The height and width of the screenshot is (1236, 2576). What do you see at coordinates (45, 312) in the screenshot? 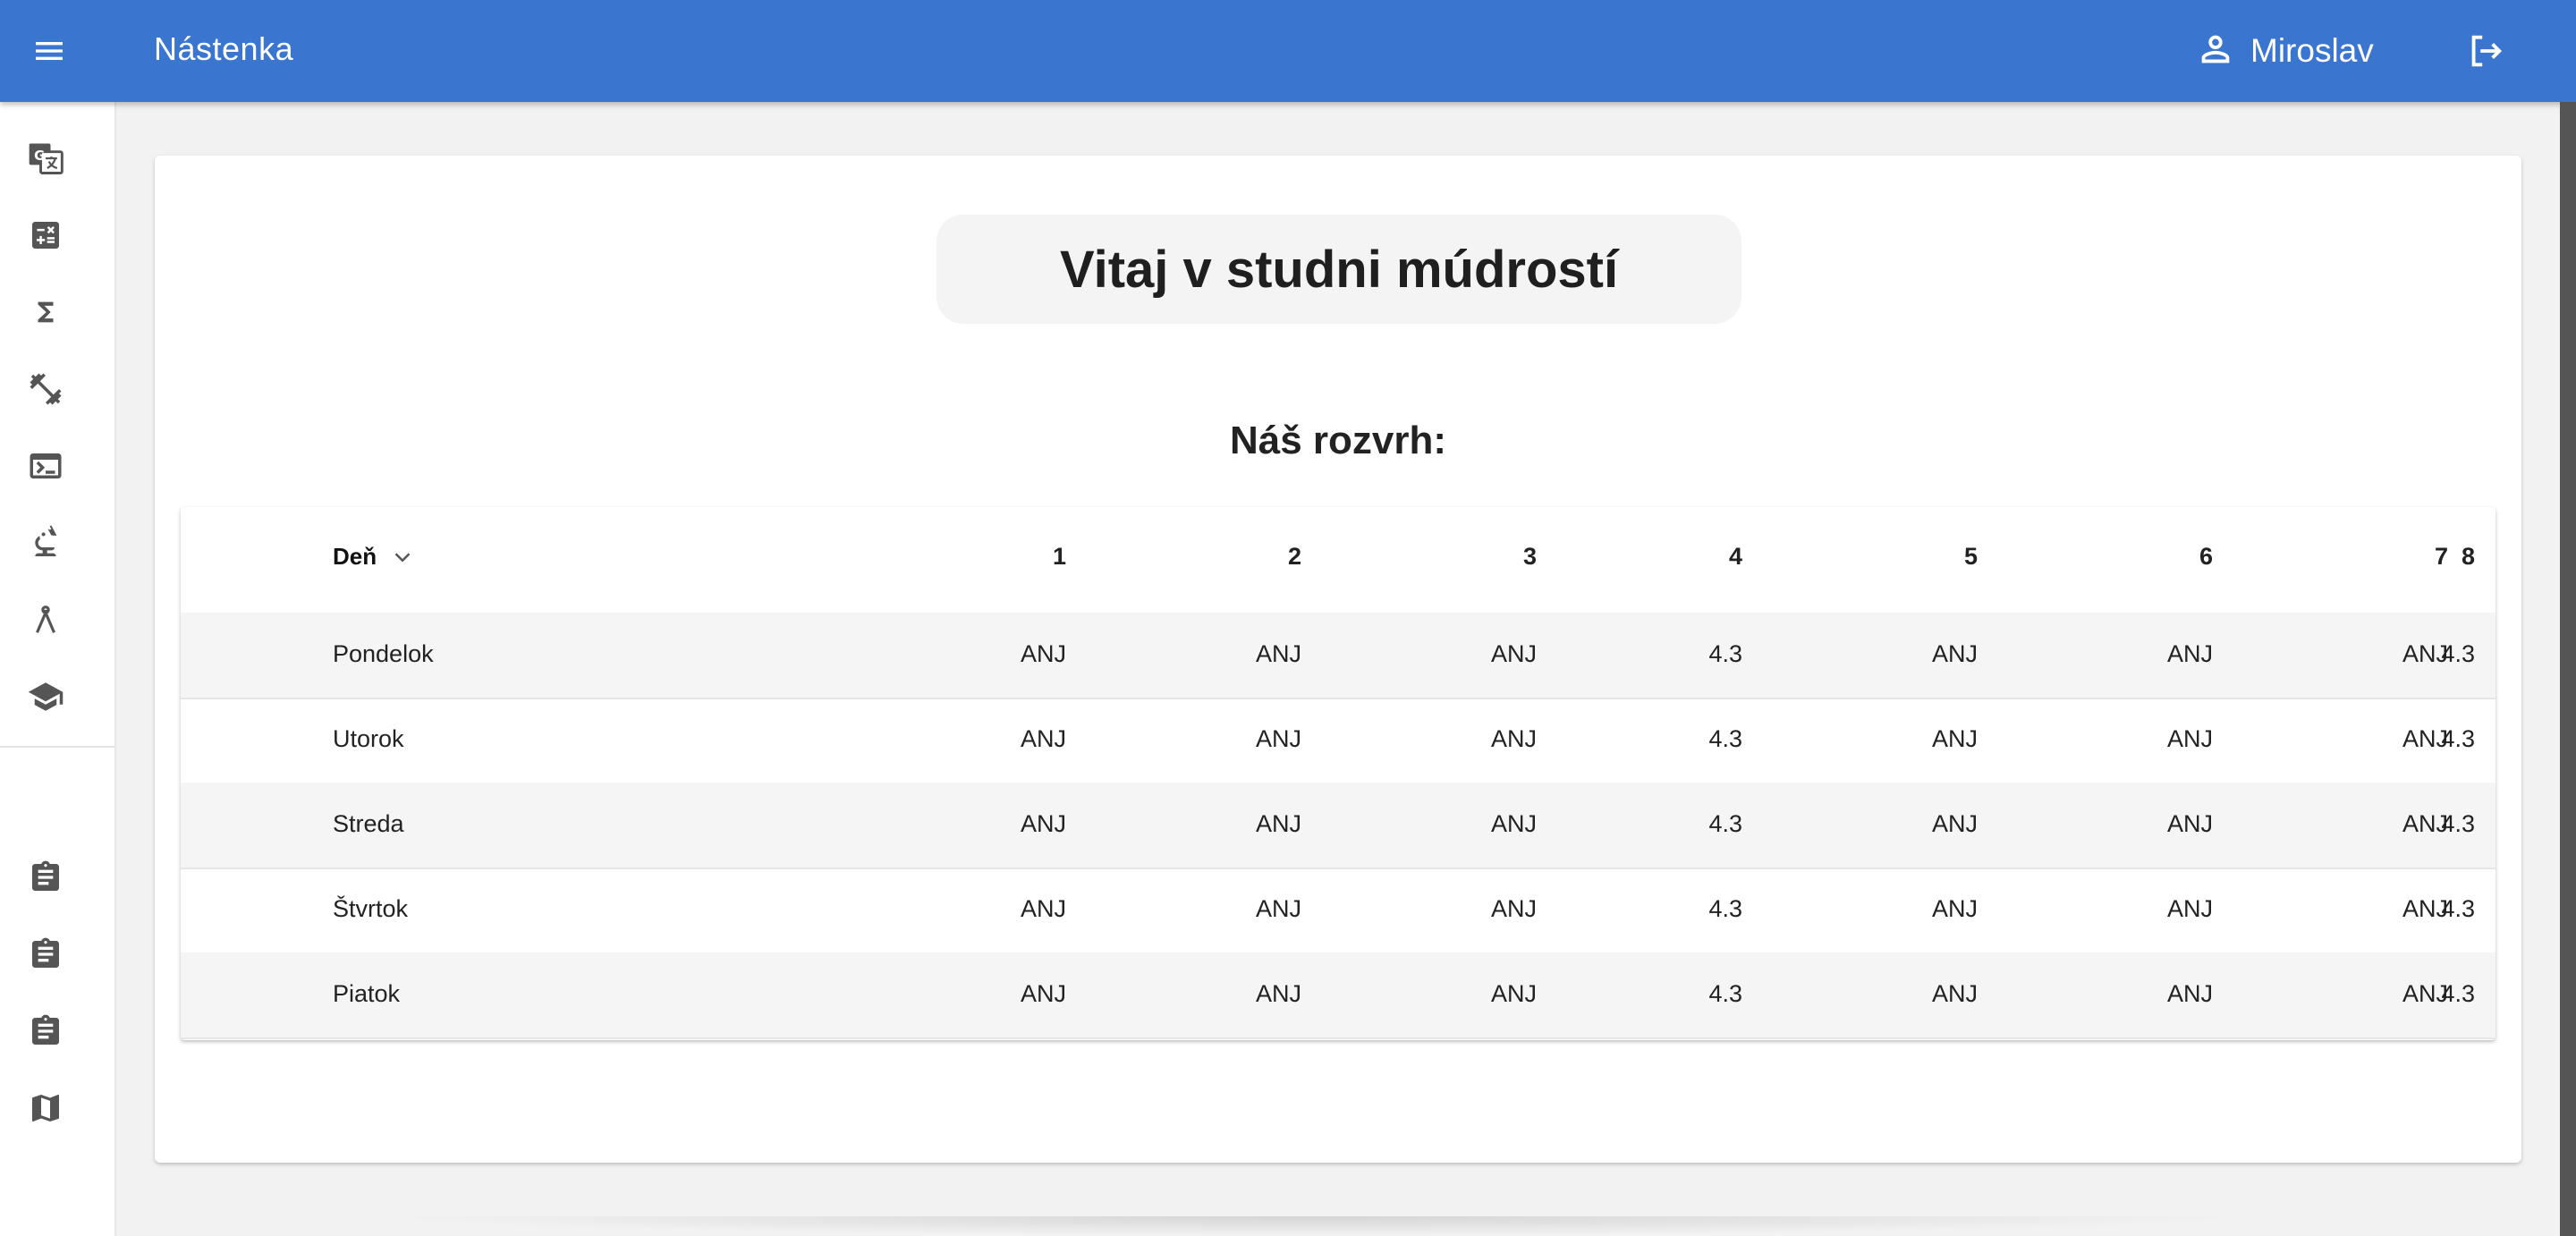
I see `sigma-icon` at bounding box center [45, 312].